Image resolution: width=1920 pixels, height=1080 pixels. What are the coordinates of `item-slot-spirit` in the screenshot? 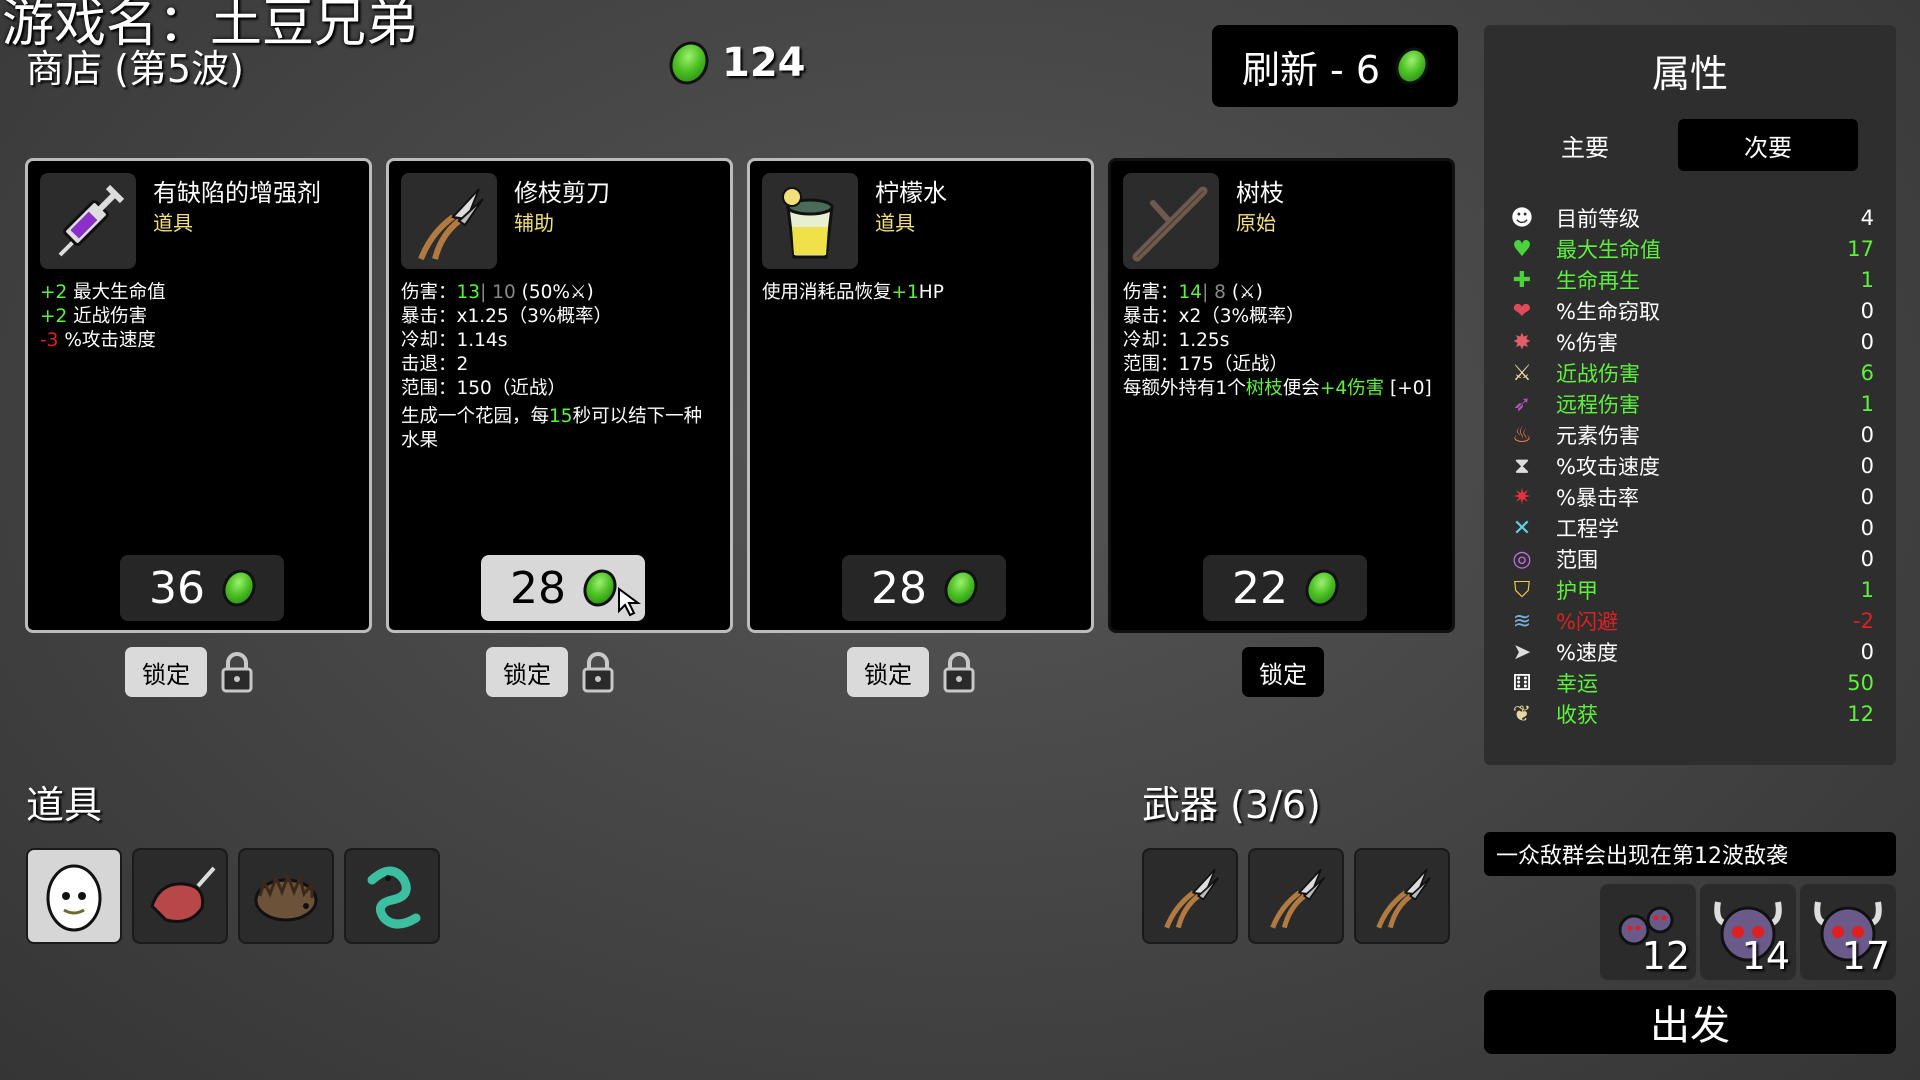 It's located at (392, 896).